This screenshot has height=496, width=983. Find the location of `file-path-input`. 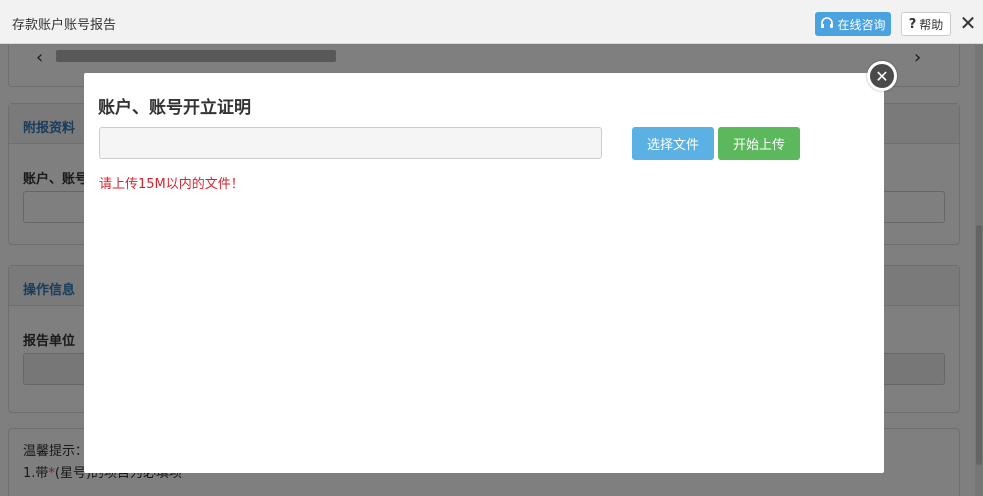

file-path-input is located at coordinates (350, 143).